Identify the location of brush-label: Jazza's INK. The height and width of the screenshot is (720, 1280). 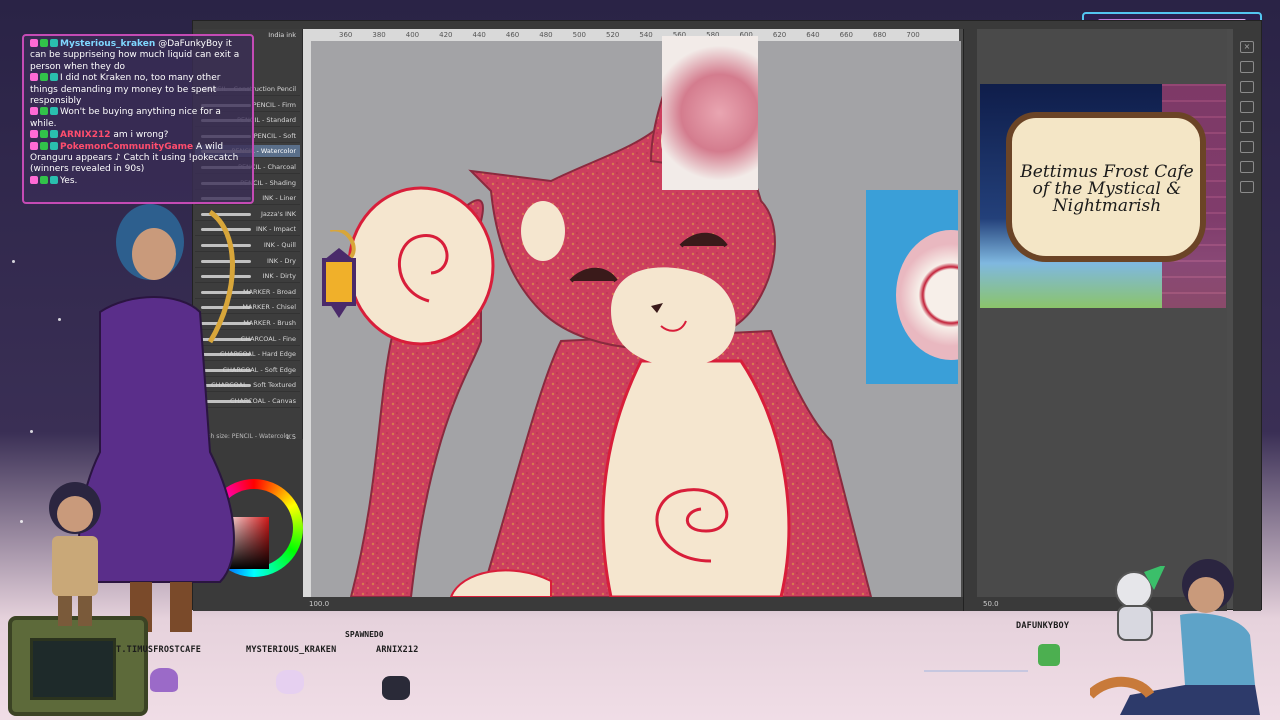
(278, 213).